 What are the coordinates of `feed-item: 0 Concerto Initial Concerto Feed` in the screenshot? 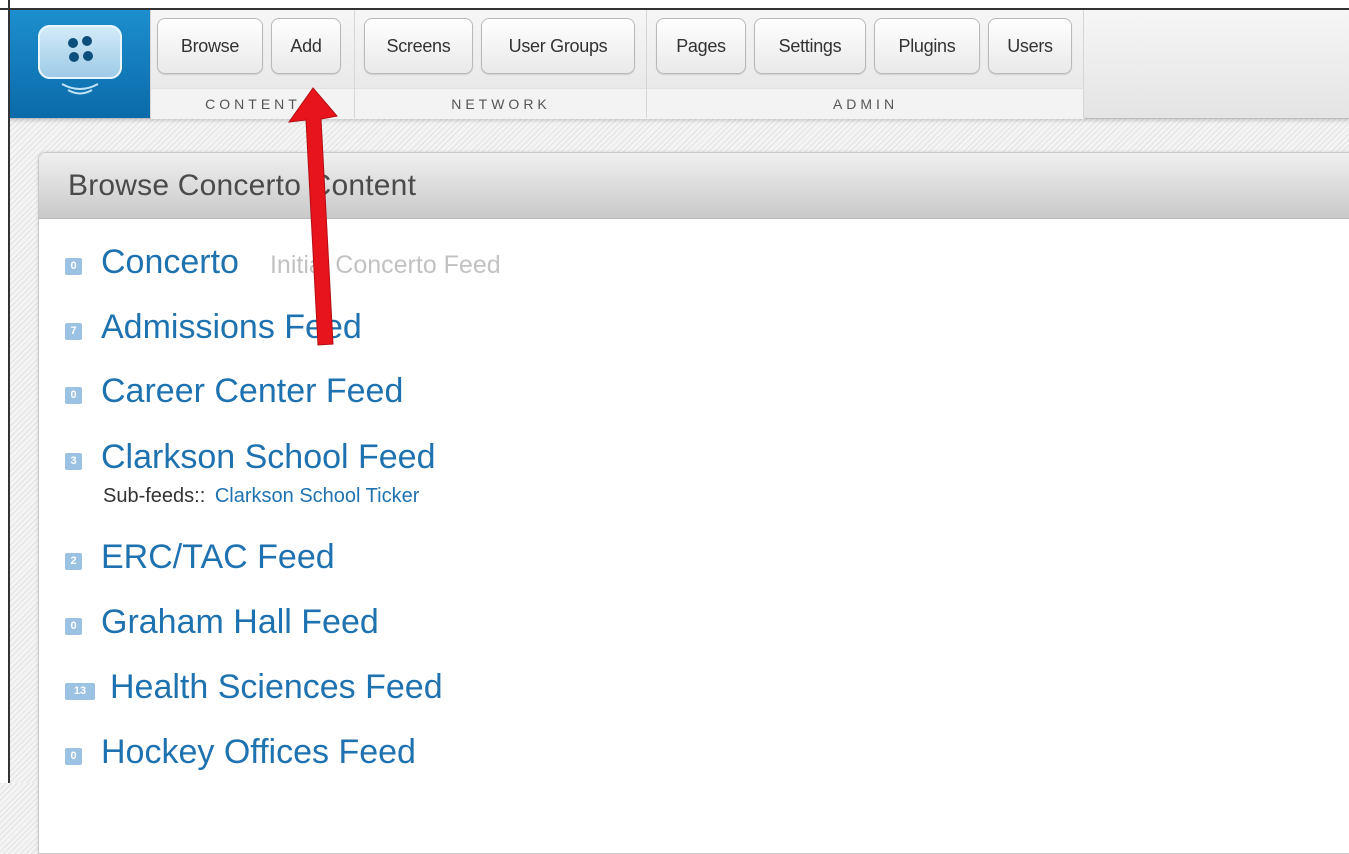 It's located at (283, 262).